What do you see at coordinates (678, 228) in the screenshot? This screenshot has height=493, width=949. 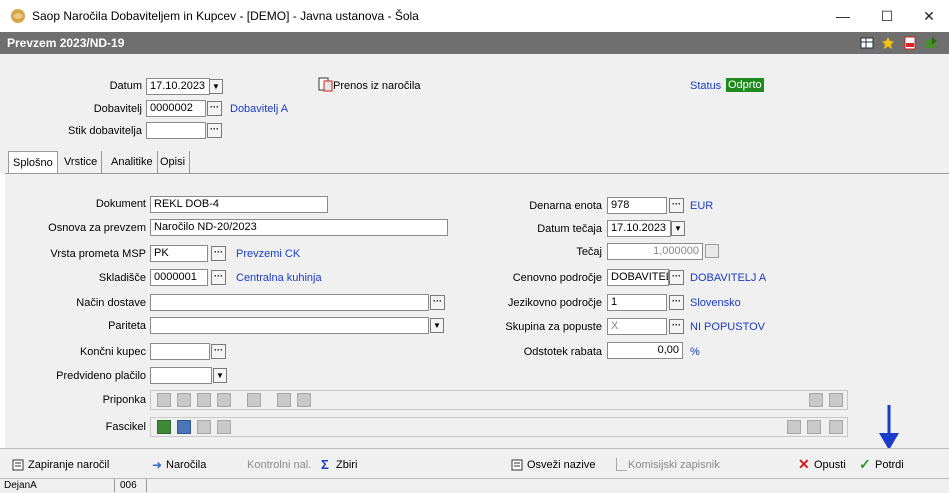 I see `datum-tecaja-dropdown-button: ▼` at bounding box center [678, 228].